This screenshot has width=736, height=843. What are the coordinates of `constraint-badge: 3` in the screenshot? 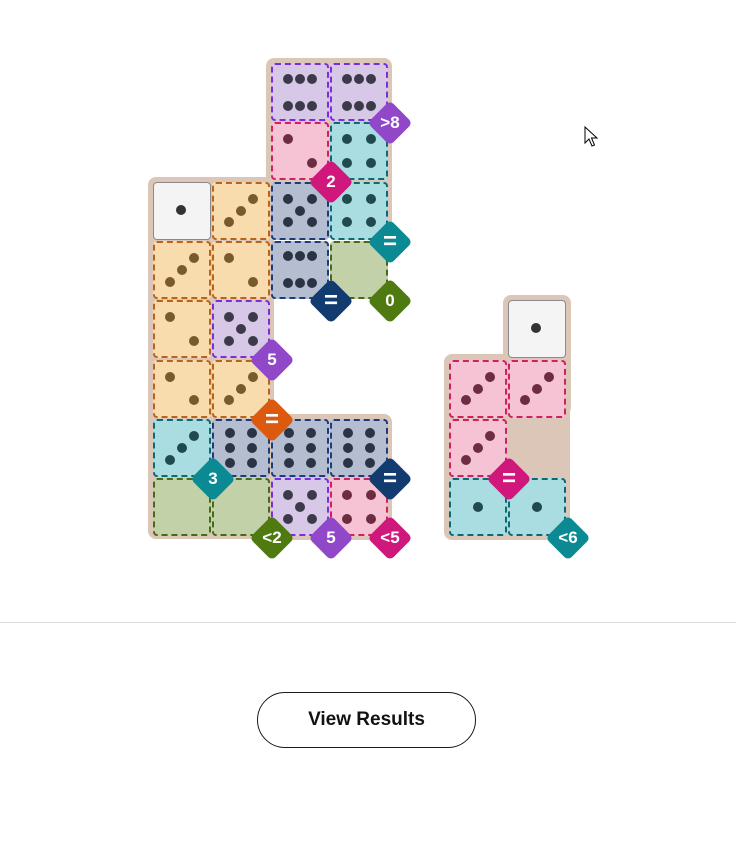 It's located at (213, 479).